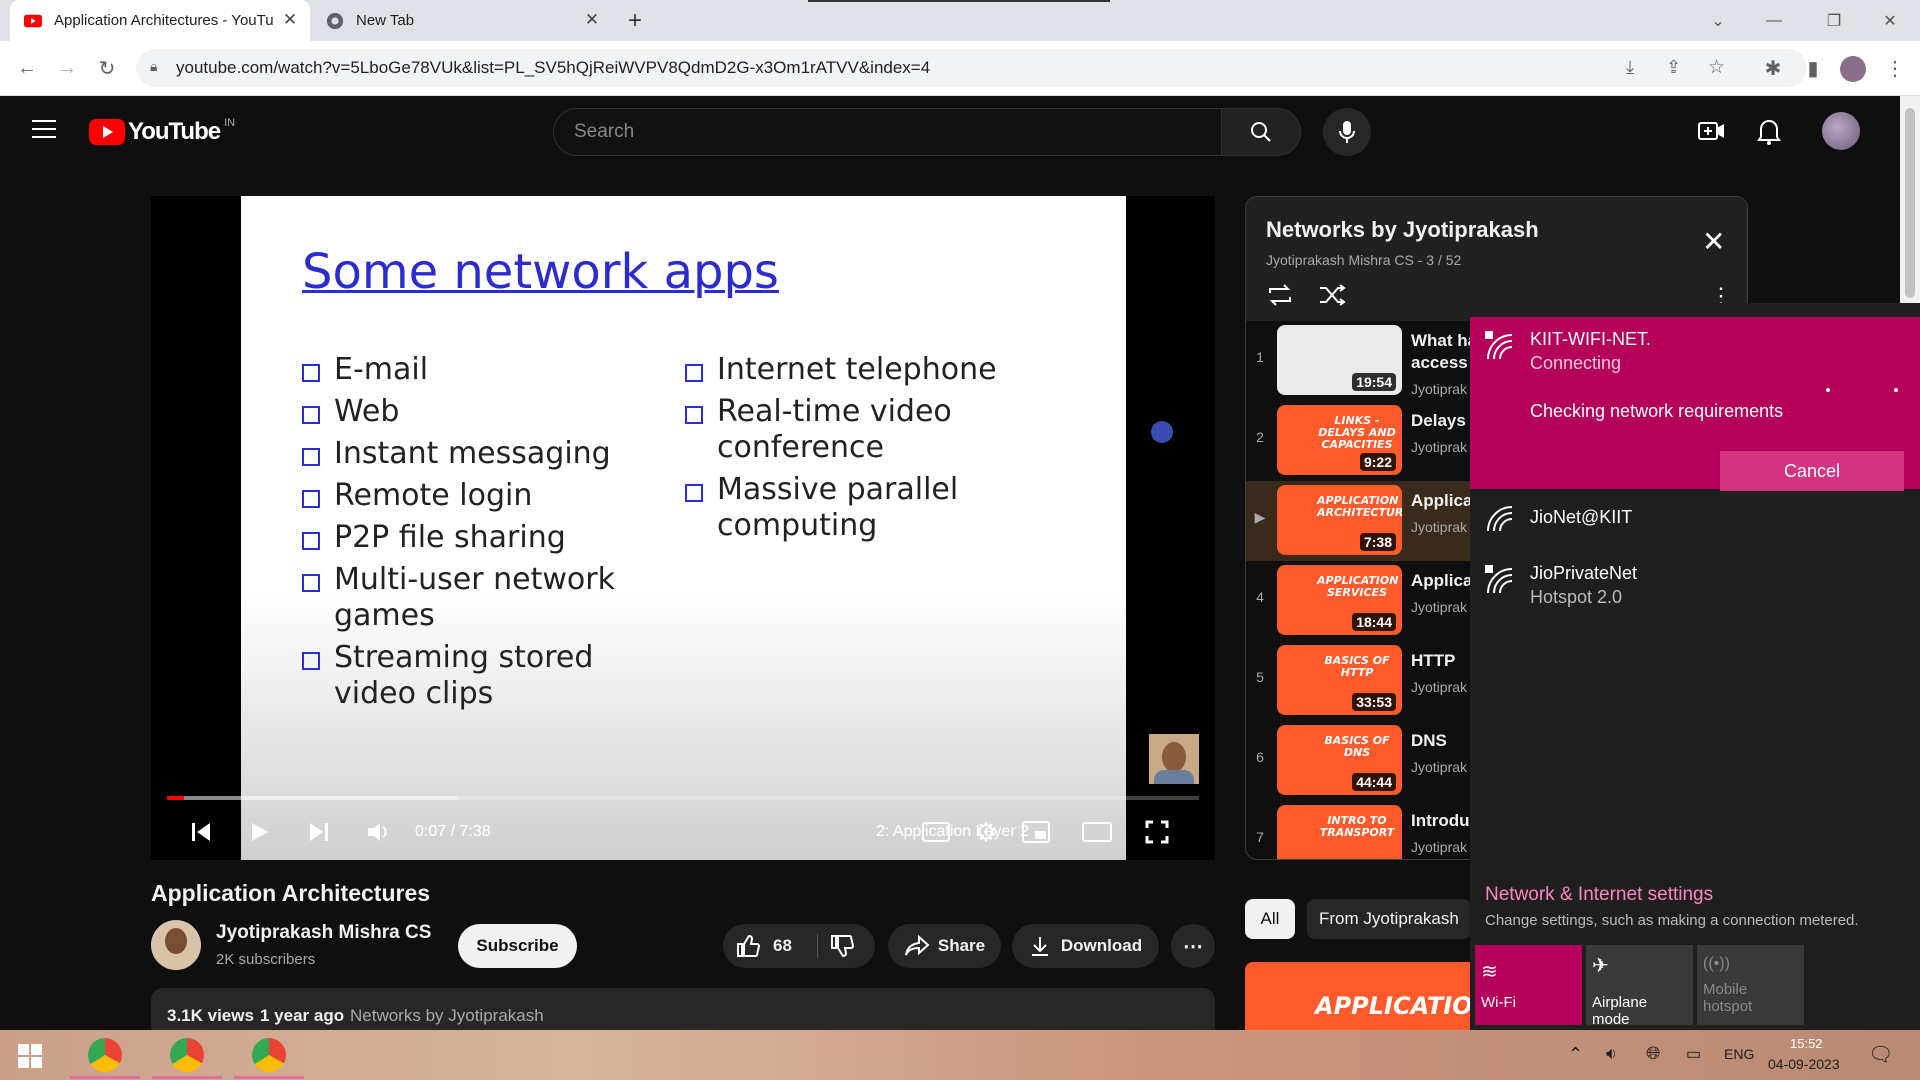  What do you see at coordinates (1280, 297) in the screenshot?
I see `loop-icon` at bounding box center [1280, 297].